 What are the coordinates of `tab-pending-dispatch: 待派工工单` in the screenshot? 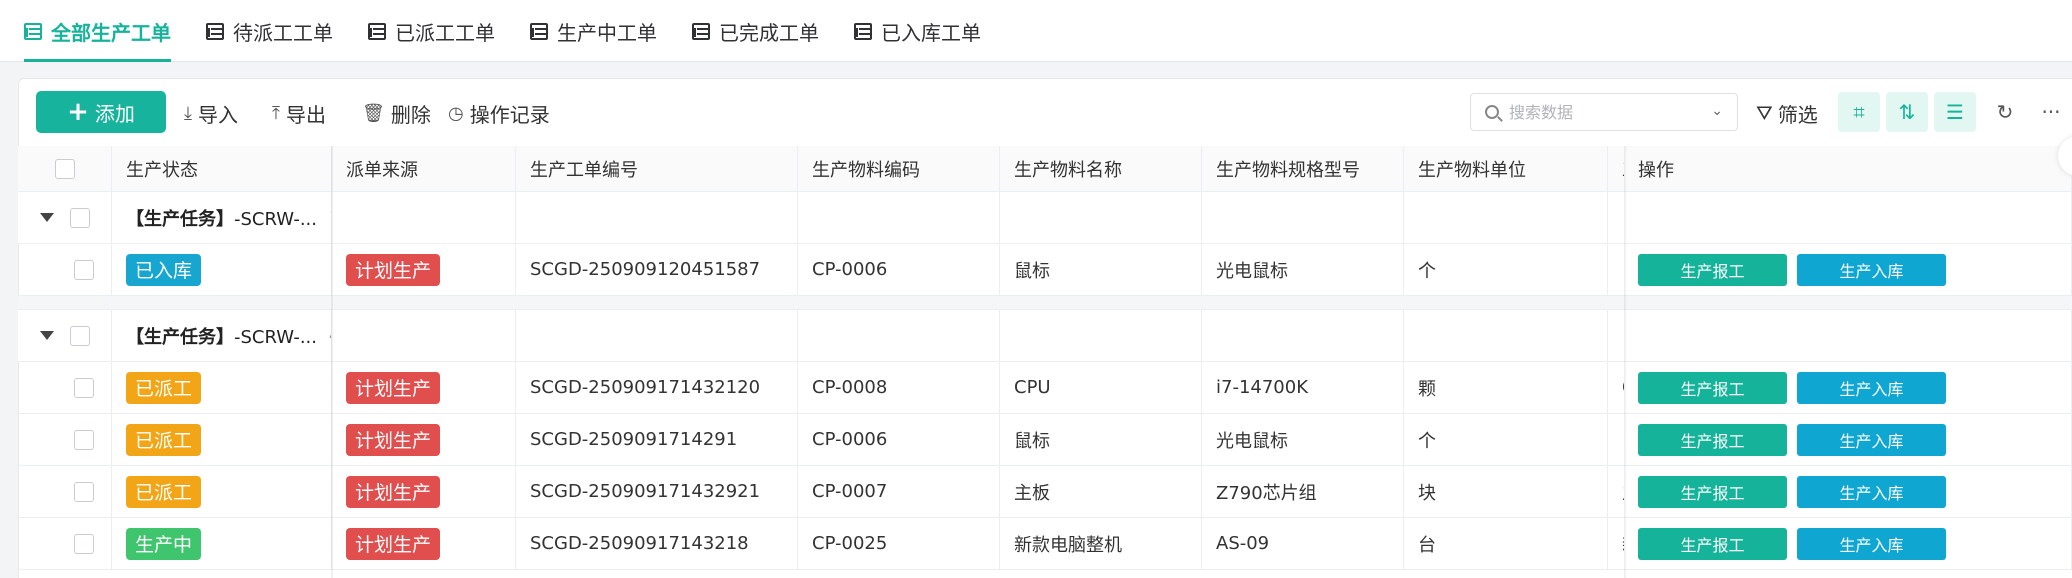 It's located at (269, 31).